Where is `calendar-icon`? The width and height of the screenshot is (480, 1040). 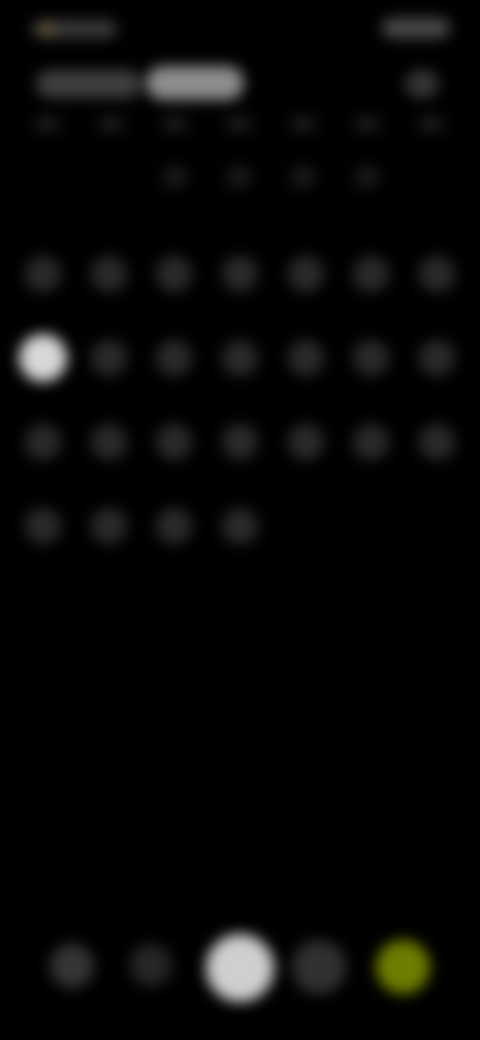
calendar-icon is located at coordinates (151, 965).